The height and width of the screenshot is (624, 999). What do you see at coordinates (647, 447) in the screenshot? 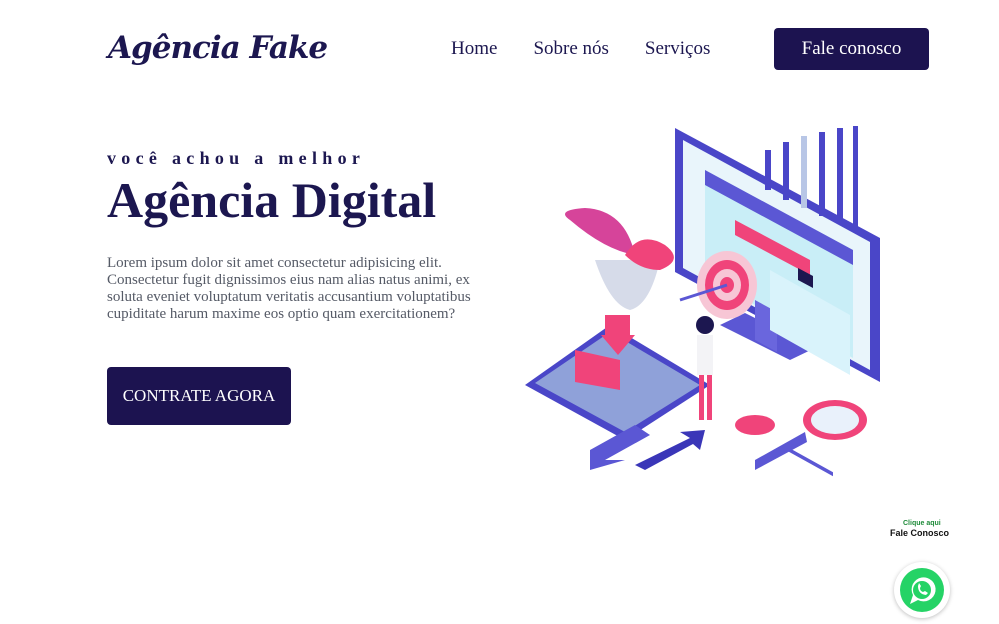
I see `arrows-illustration` at bounding box center [647, 447].